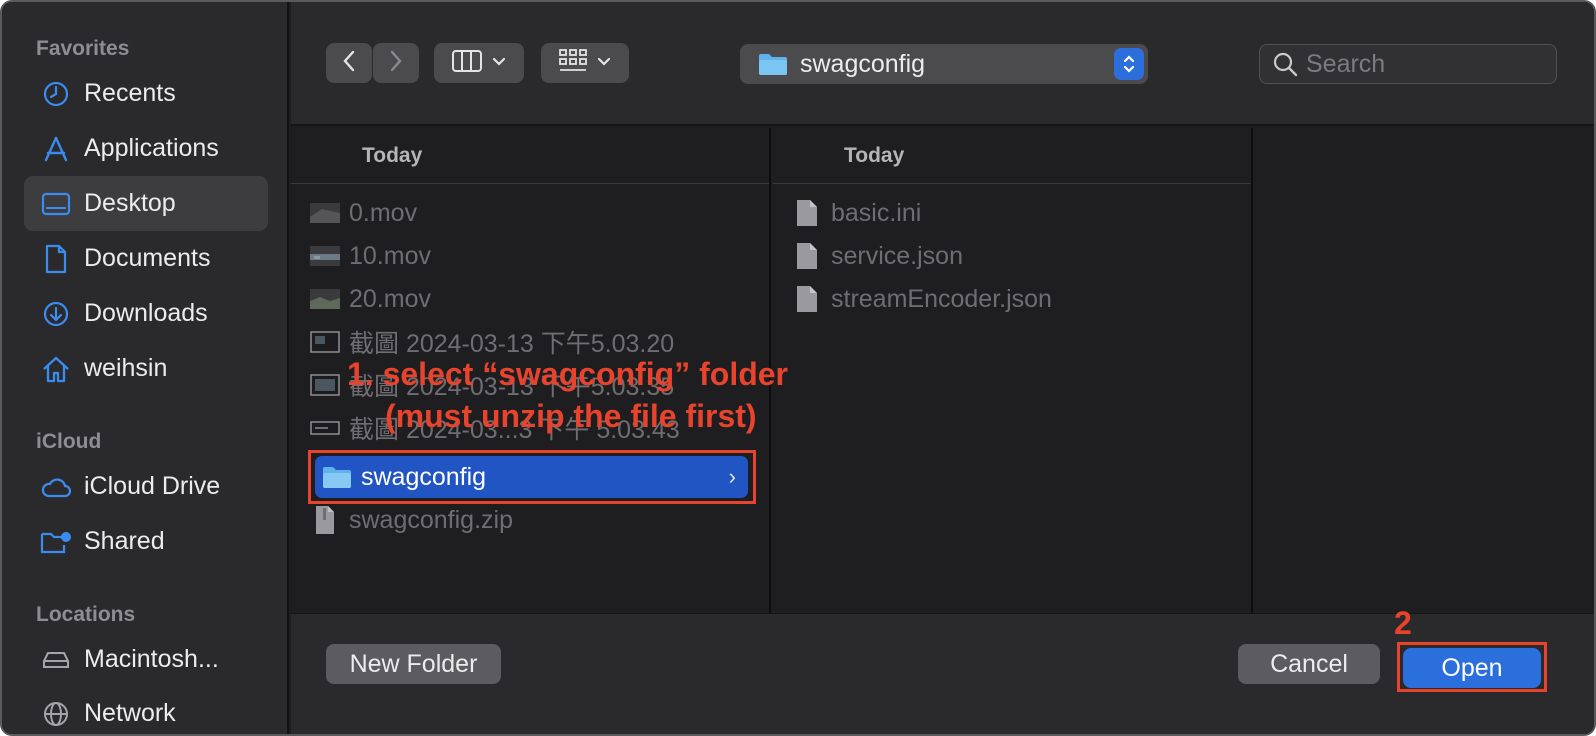 This screenshot has width=1596, height=736. I want to click on bottom-bar: New Folder Cancel Open 2, so click(942, 669).